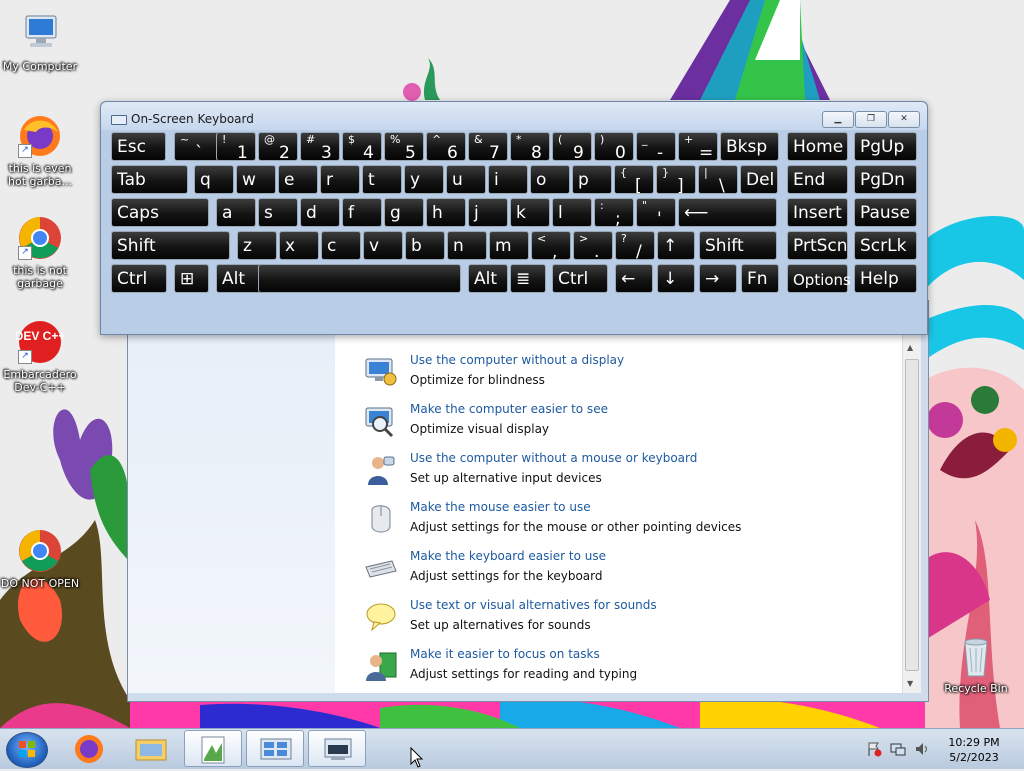  I want to click on network-icon, so click(898, 749).